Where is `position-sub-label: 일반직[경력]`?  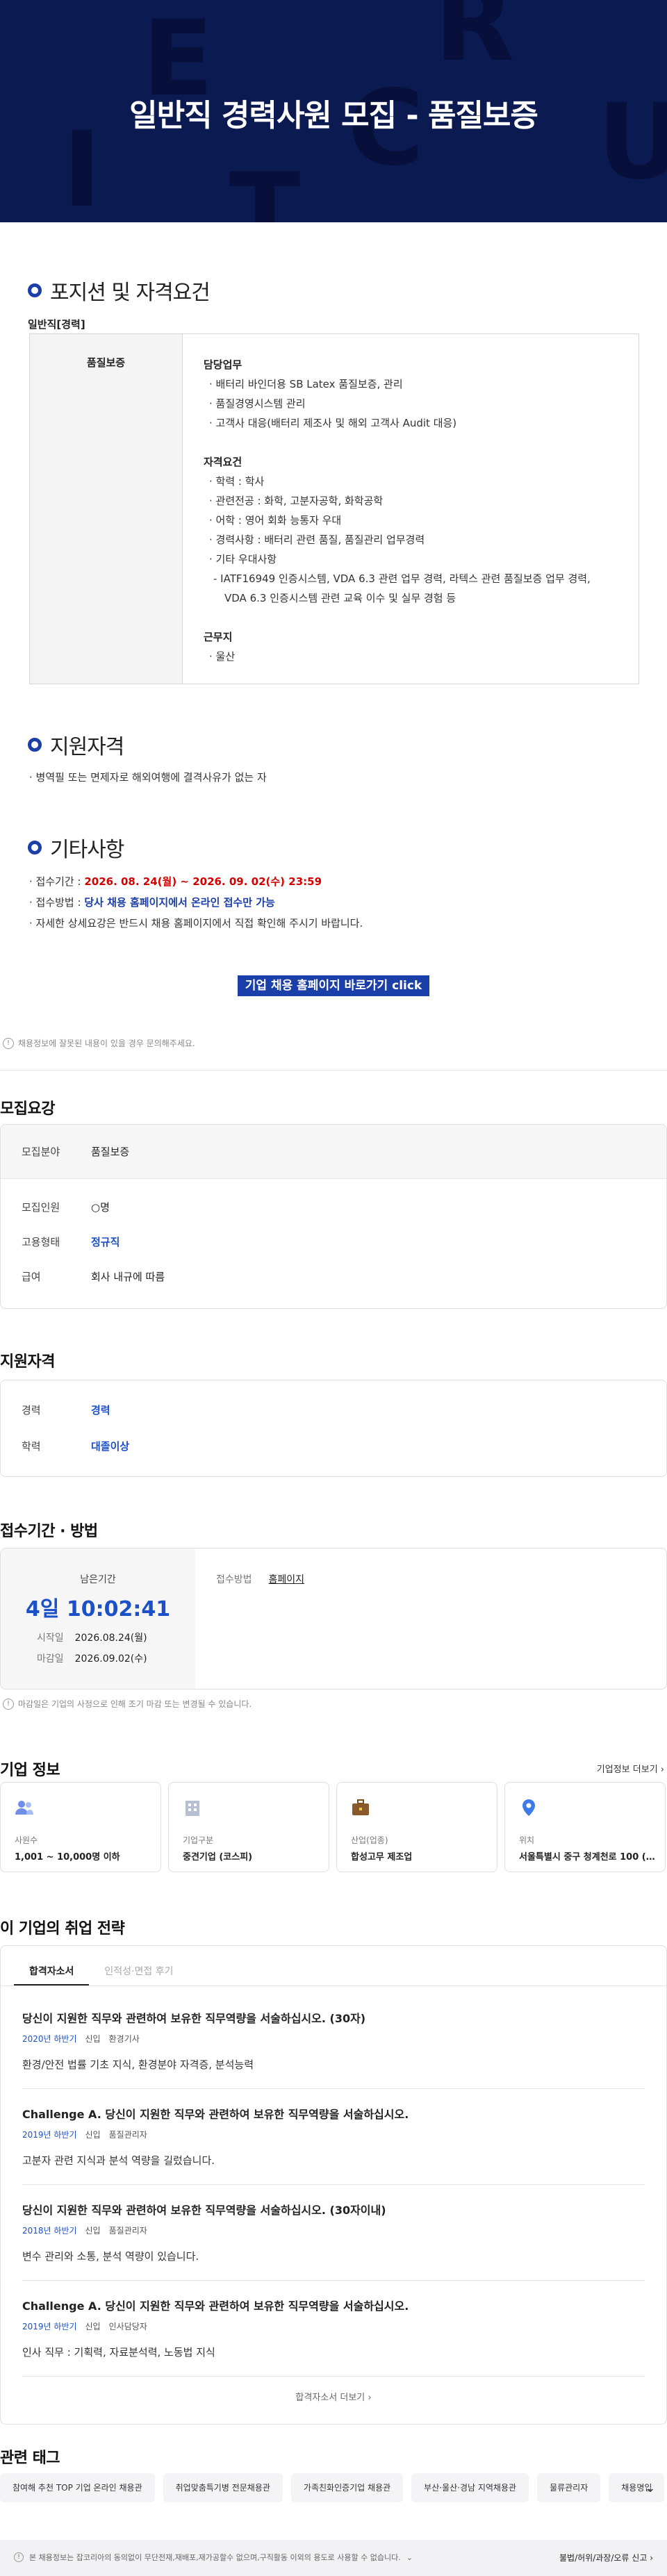
position-sub-label: 일반직[경력] is located at coordinates (57, 324).